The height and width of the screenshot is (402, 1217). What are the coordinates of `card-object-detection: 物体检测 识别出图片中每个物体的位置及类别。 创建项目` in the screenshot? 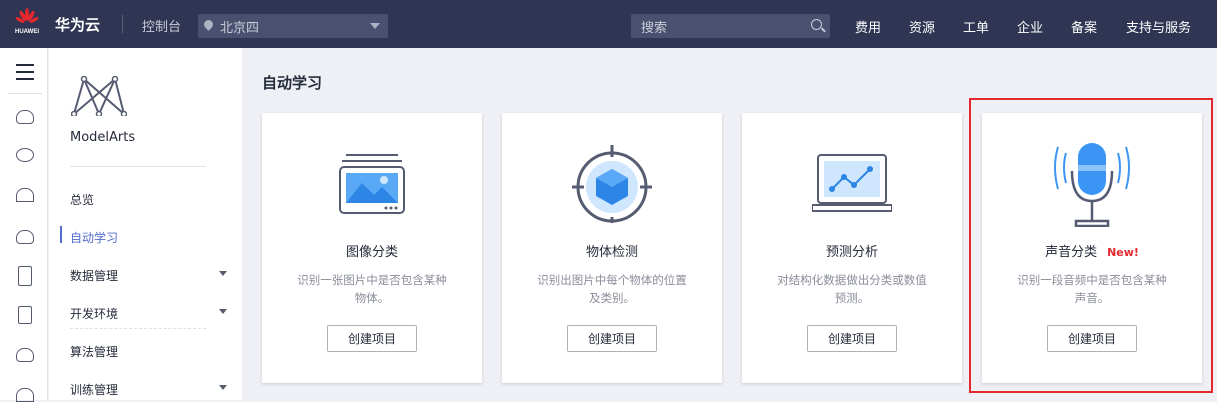 It's located at (612, 248).